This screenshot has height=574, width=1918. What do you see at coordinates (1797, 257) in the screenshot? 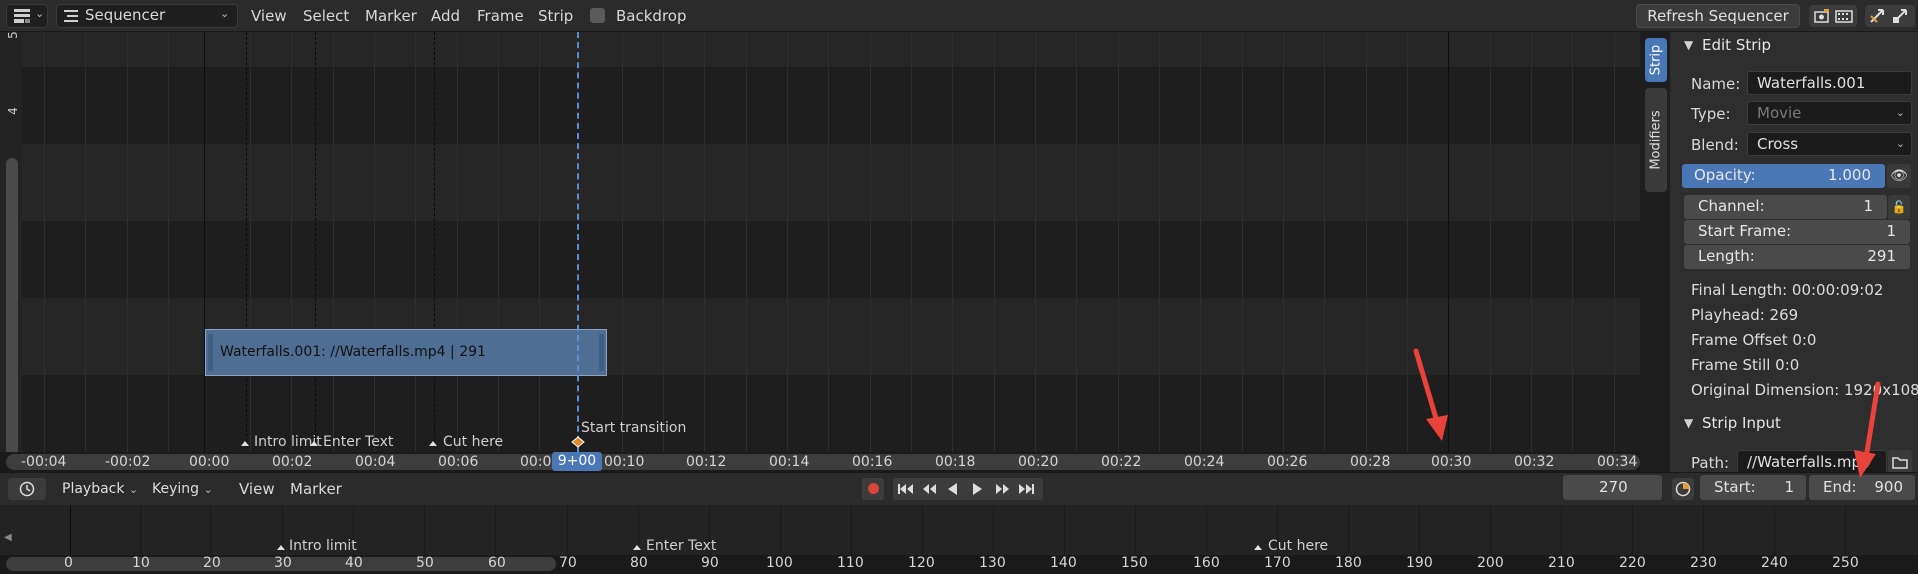
I see `length-field: Length: 291` at bounding box center [1797, 257].